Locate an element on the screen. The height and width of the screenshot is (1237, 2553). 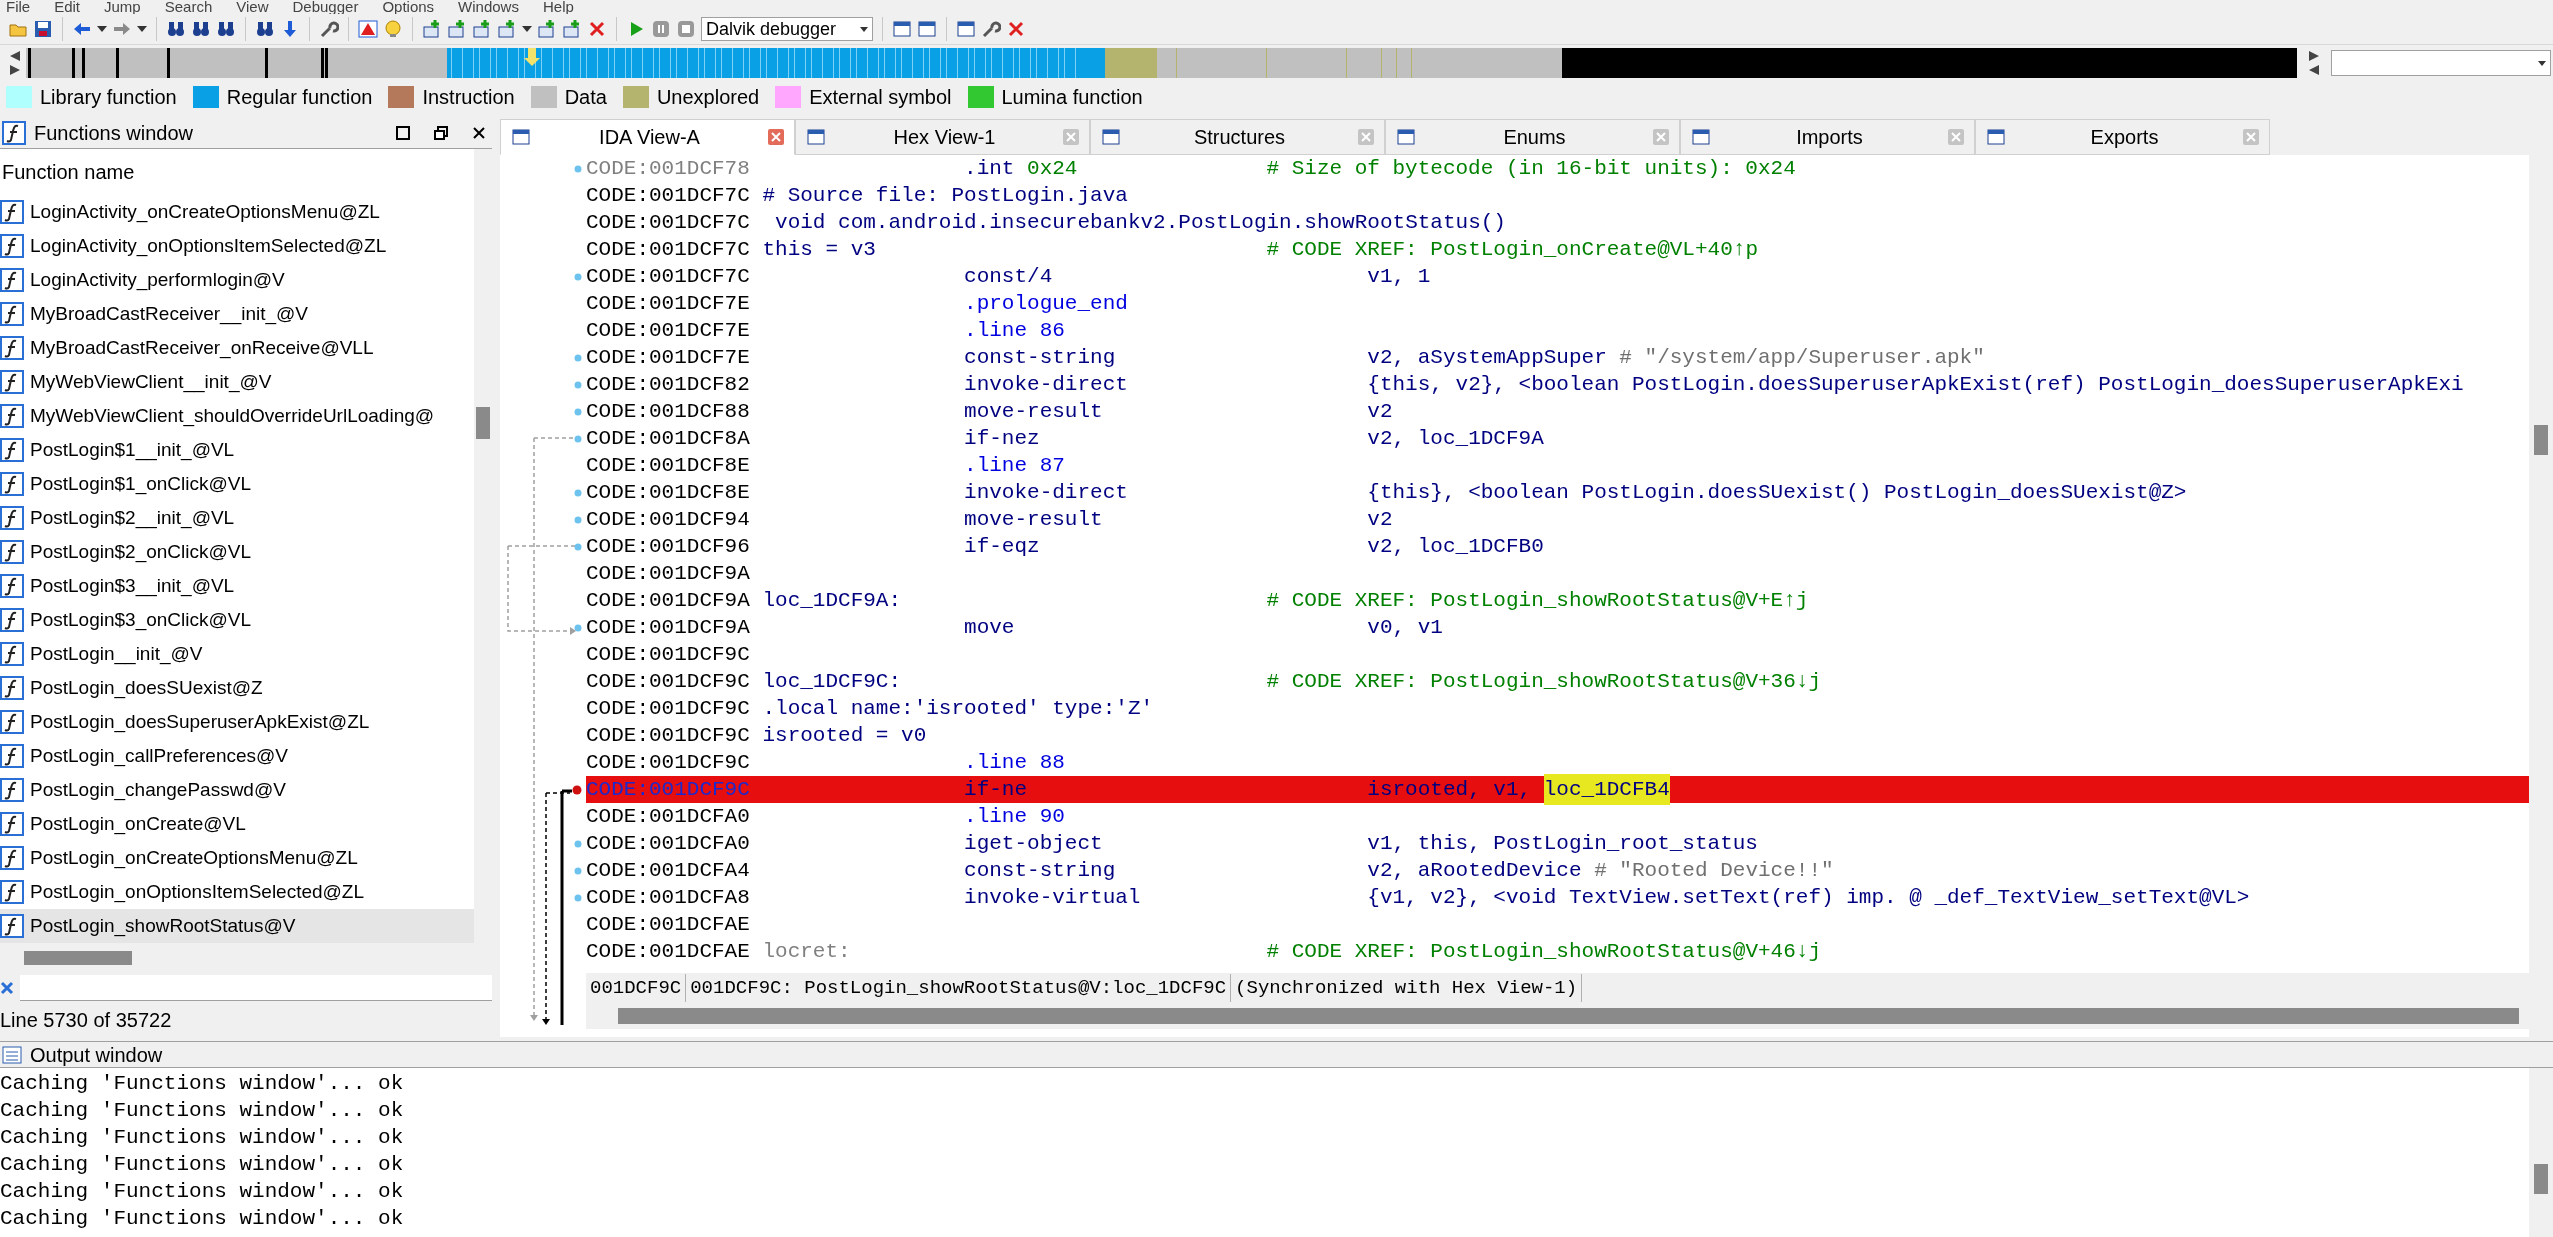
warning-icon is located at coordinates (368, 29).